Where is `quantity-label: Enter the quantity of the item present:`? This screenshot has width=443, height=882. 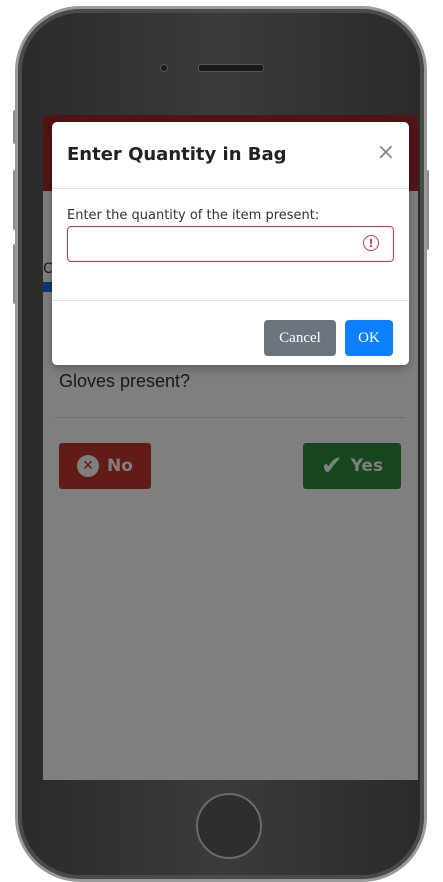 quantity-label: Enter the quantity of the item present: is located at coordinates (193, 215).